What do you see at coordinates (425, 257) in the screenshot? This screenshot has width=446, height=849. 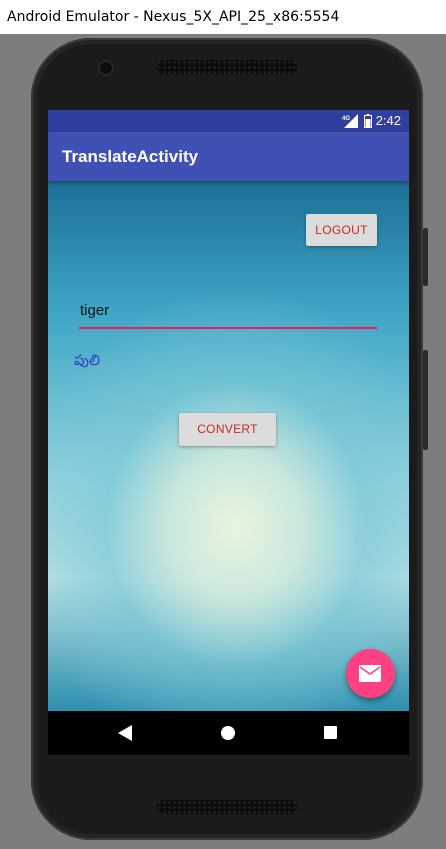 I see `power-button` at bounding box center [425, 257].